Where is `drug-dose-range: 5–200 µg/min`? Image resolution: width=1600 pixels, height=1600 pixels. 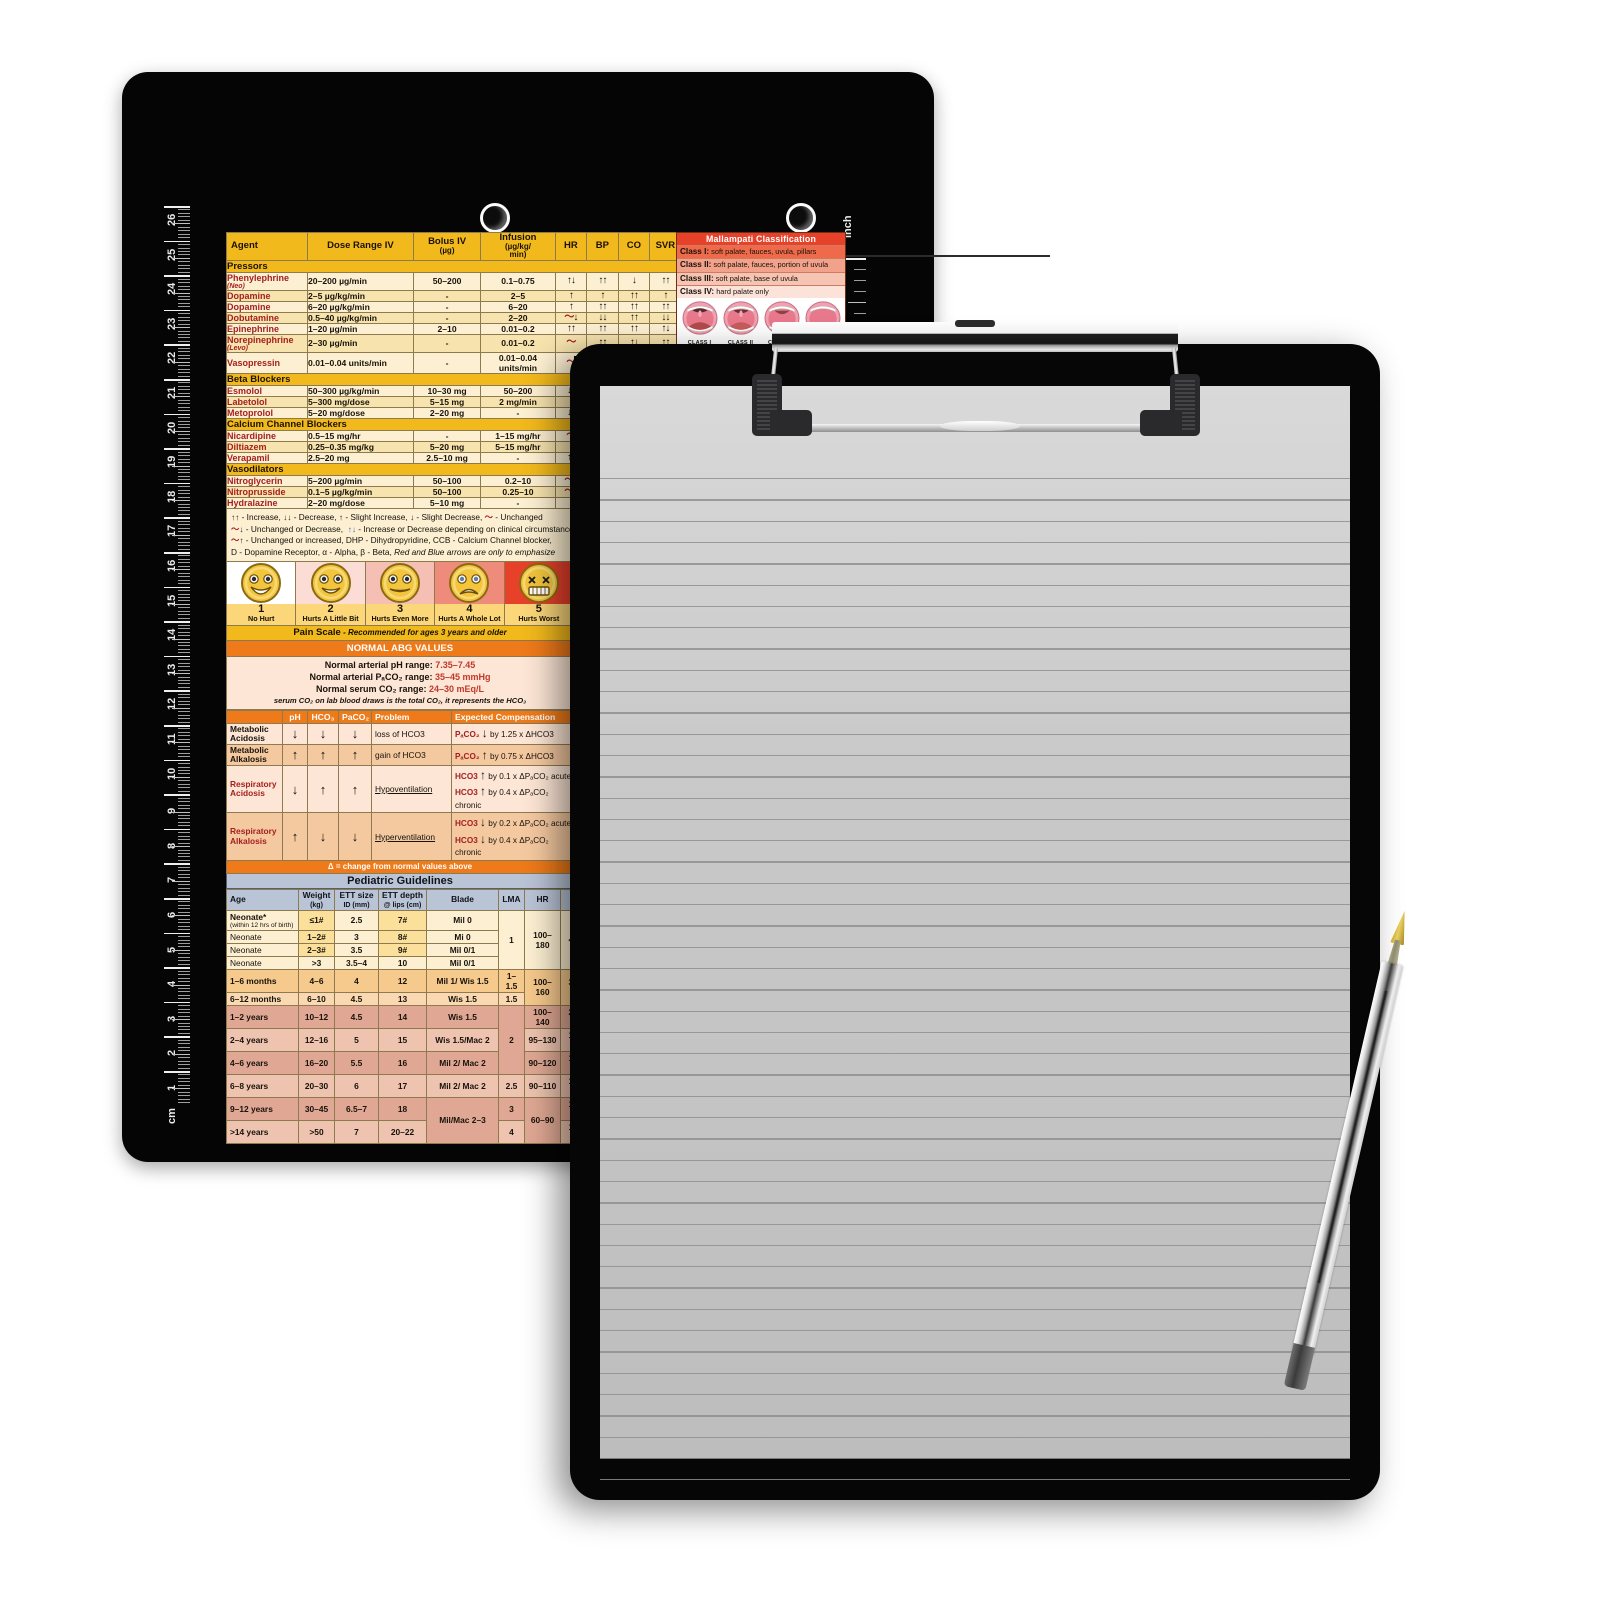 drug-dose-range: 5–200 µg/min is located at coordinates (360, 480).